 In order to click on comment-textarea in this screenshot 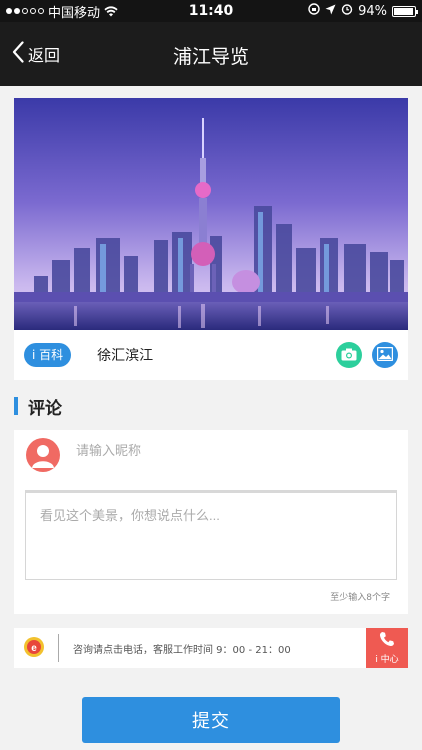, I will do `click(211, 535)`.